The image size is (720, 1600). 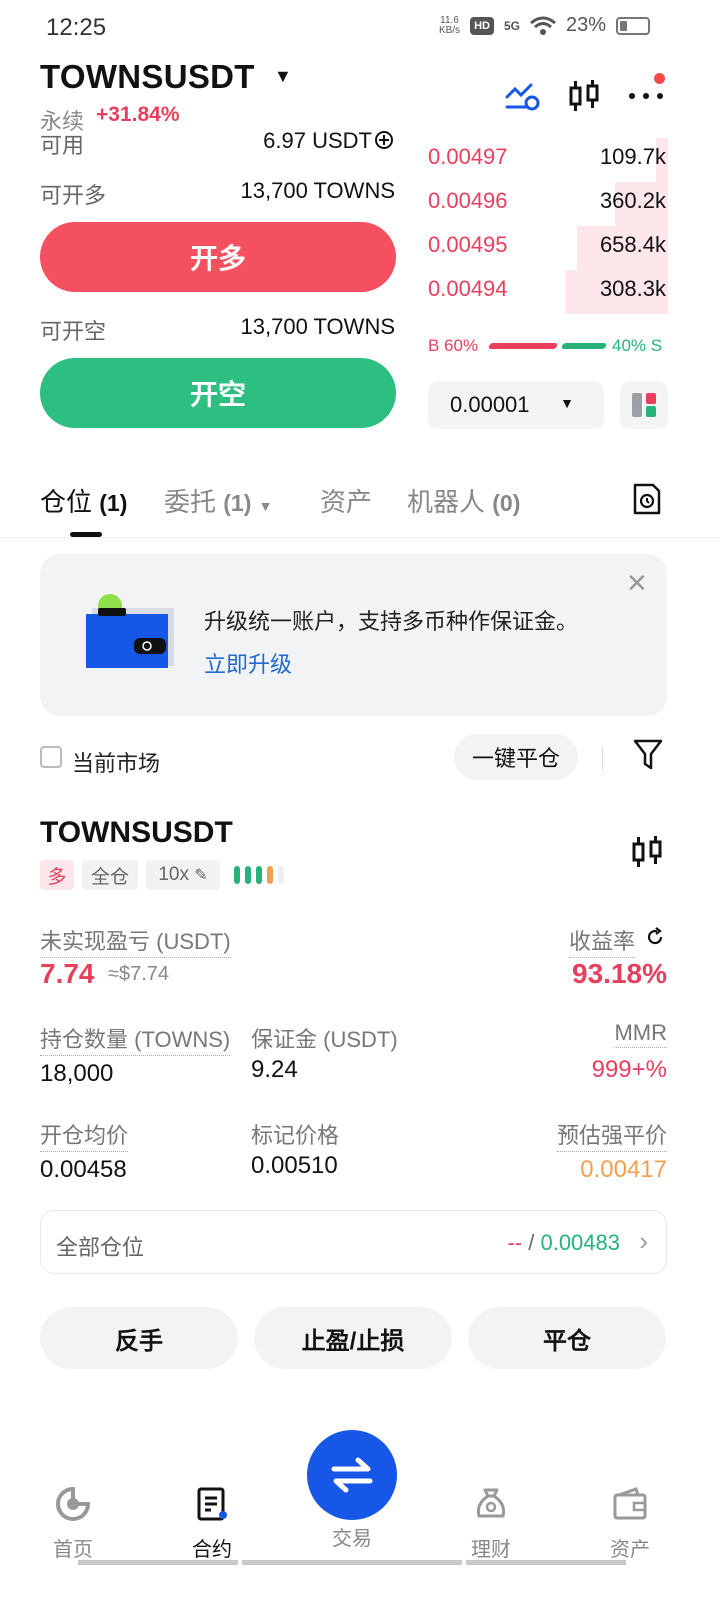 I want to click on gesture-bar-right, so click(x=546, y=1562).